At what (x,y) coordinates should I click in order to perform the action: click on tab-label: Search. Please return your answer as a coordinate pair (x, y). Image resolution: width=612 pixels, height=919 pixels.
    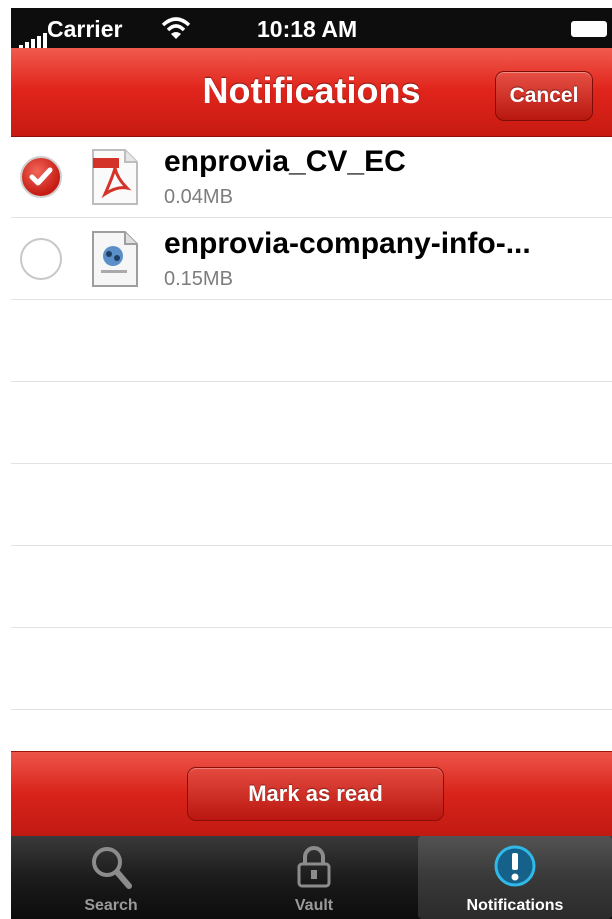
    Looking at the image, I should click on (111, 905).